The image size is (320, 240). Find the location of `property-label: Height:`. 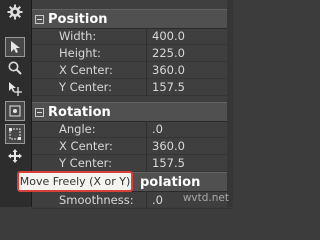

property-label: Height: is located at coordinates (80, 53).